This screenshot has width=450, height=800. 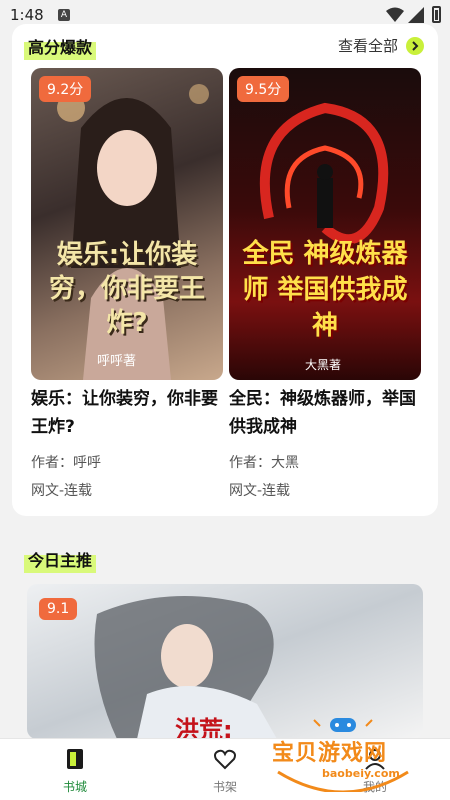 What do you see at coordinates (326, 413) in the screenshot?
I see `book-title: 全民：神级炼器师，举国供我成神` at bounding box center [326, 413].